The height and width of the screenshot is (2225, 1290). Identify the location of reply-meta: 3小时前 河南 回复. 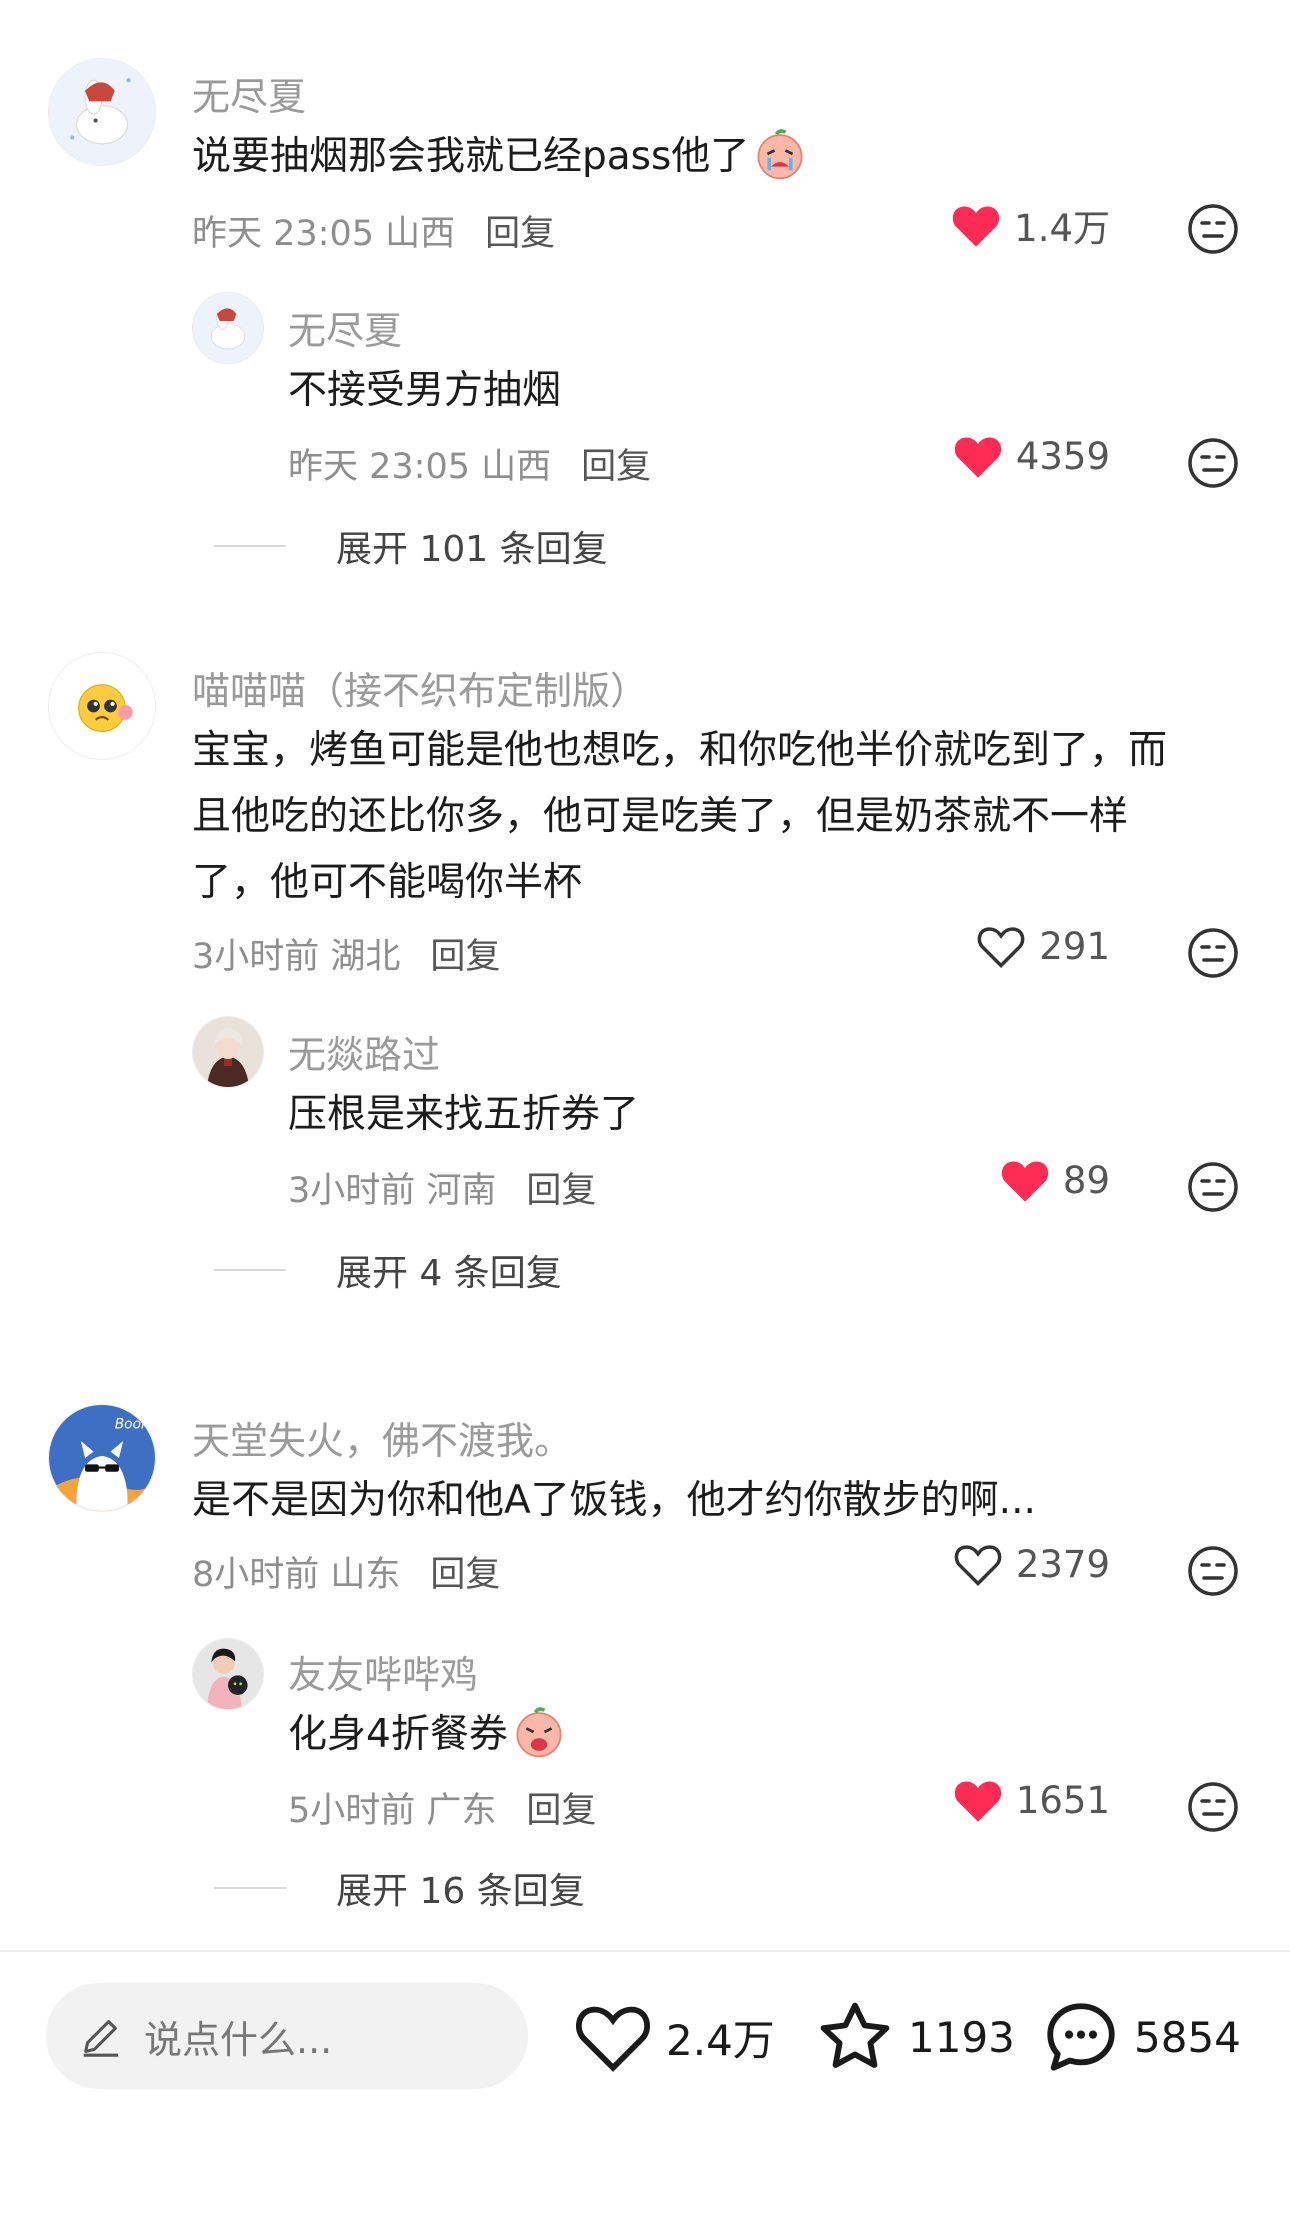
(442, 1187).